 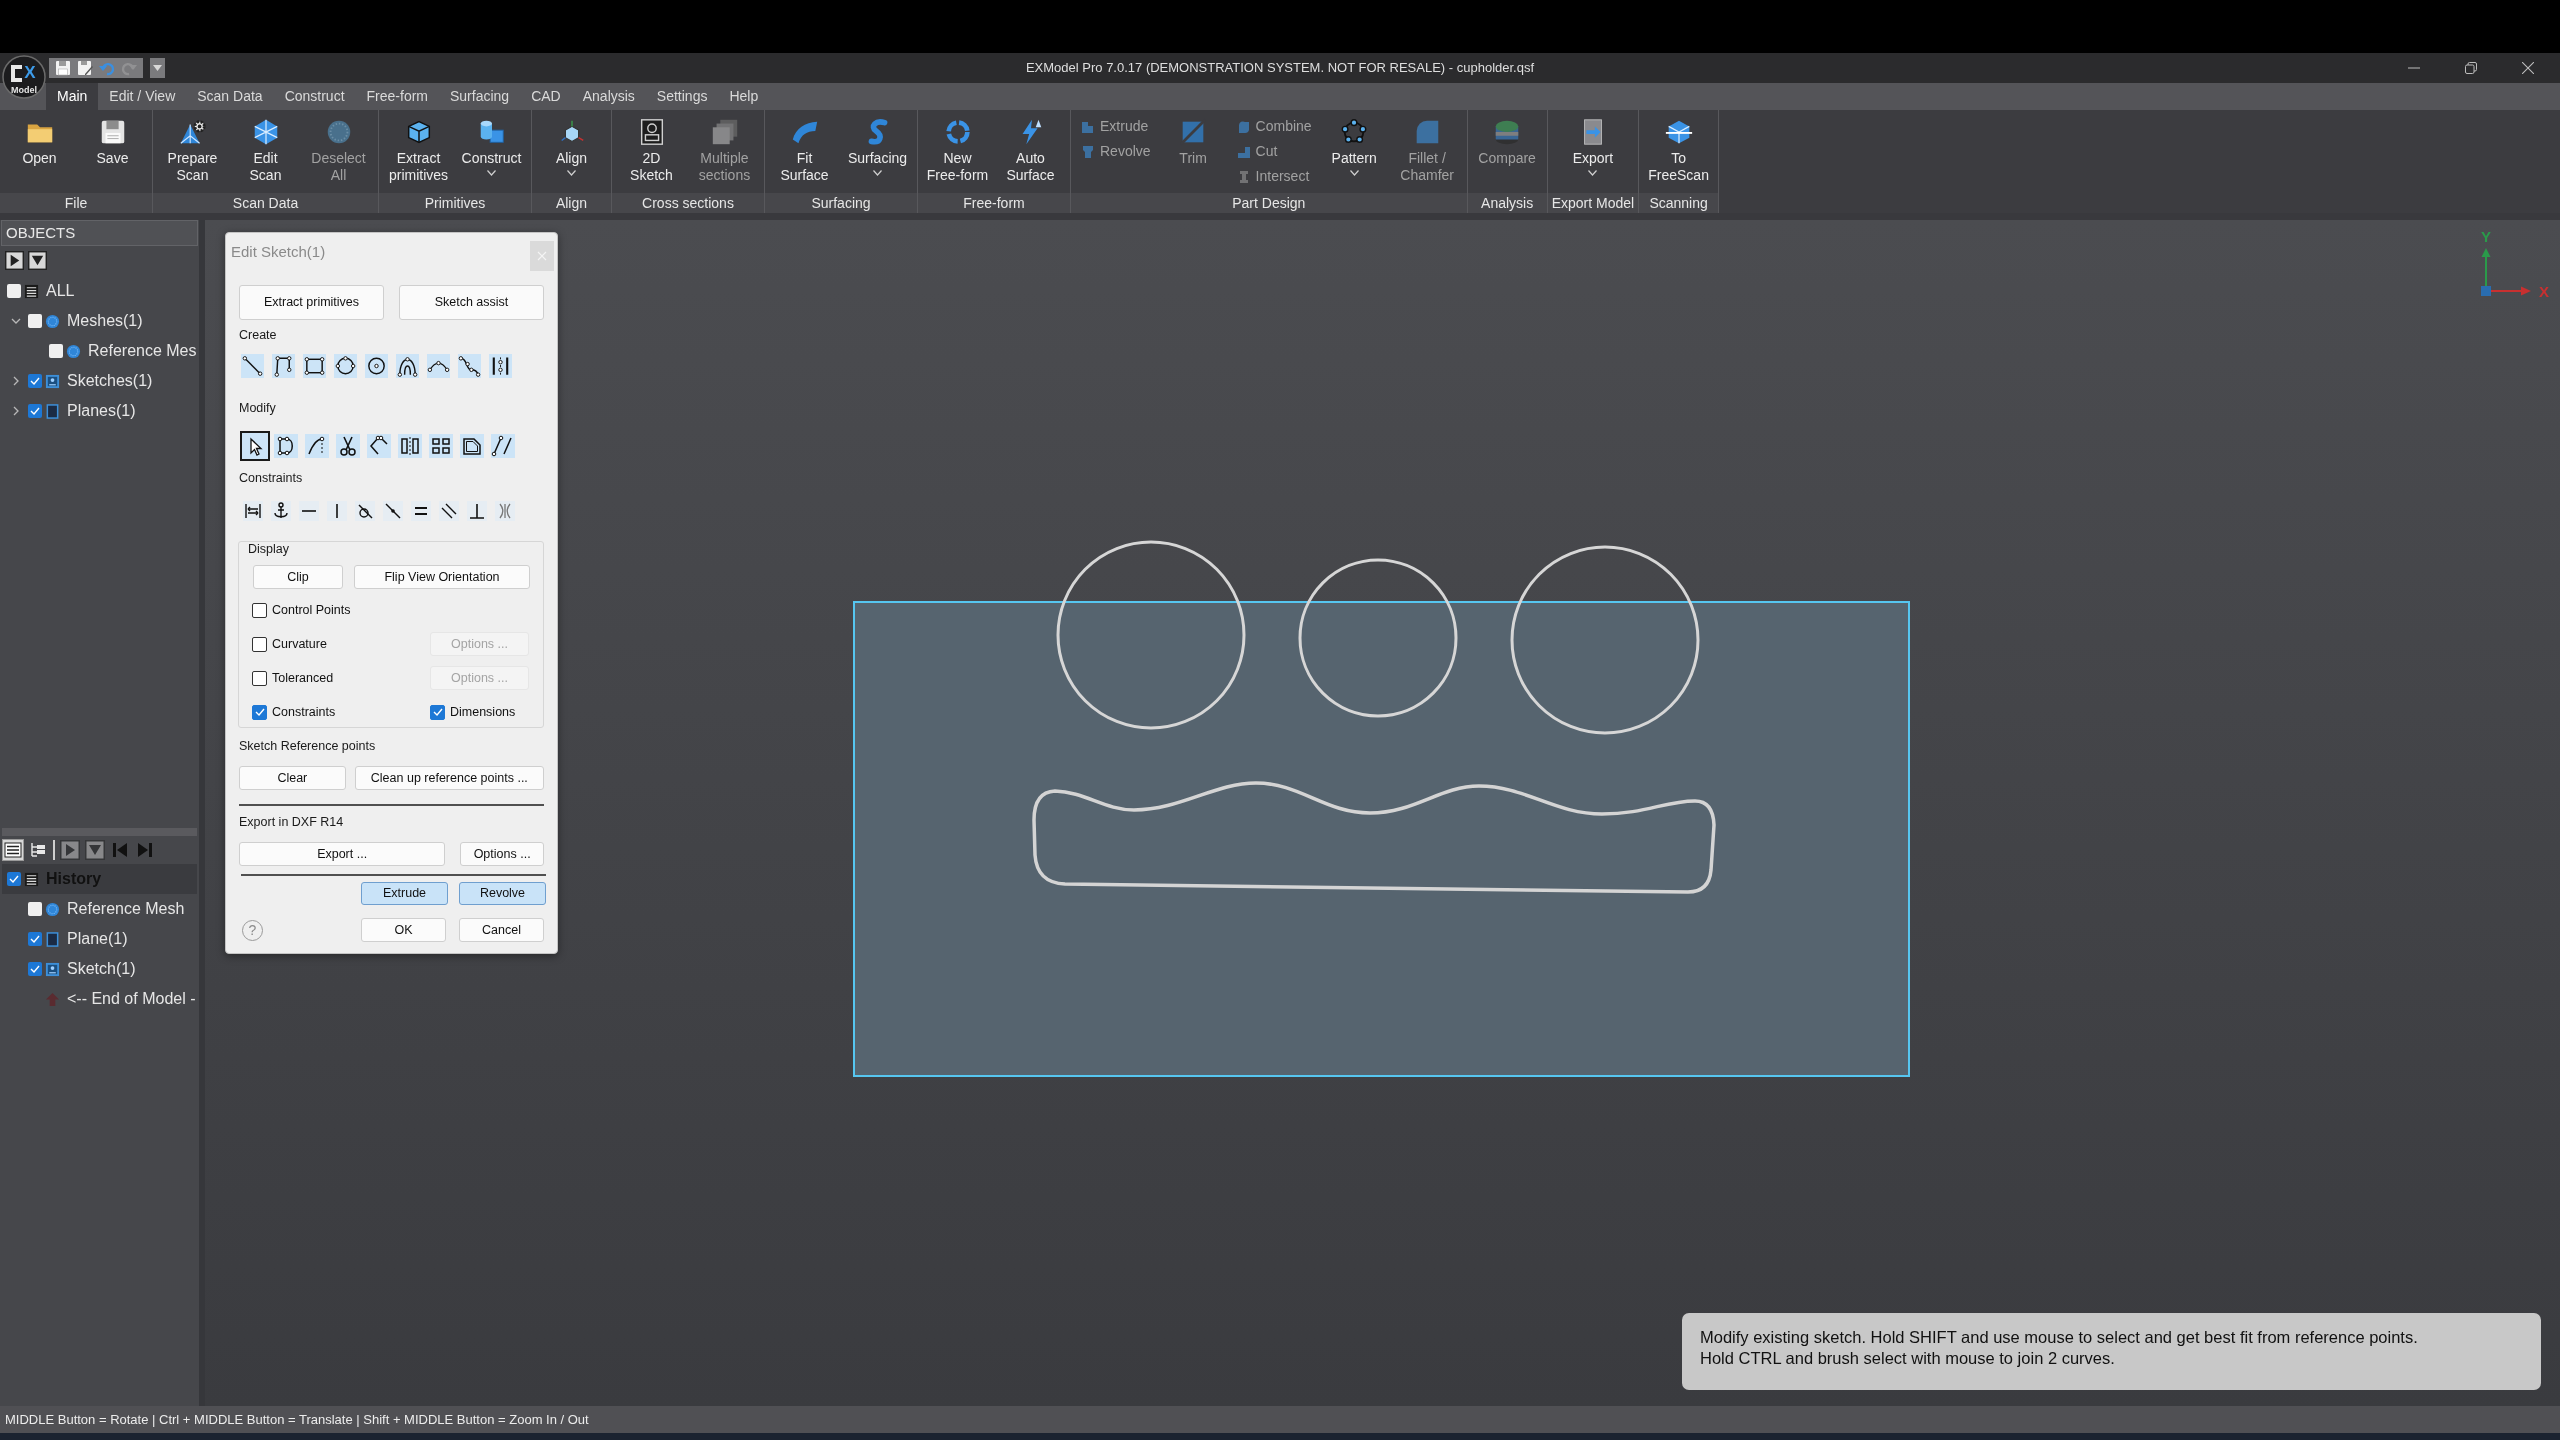 I want to click on vertical-constraint-icon, so click(x=337, y=511).